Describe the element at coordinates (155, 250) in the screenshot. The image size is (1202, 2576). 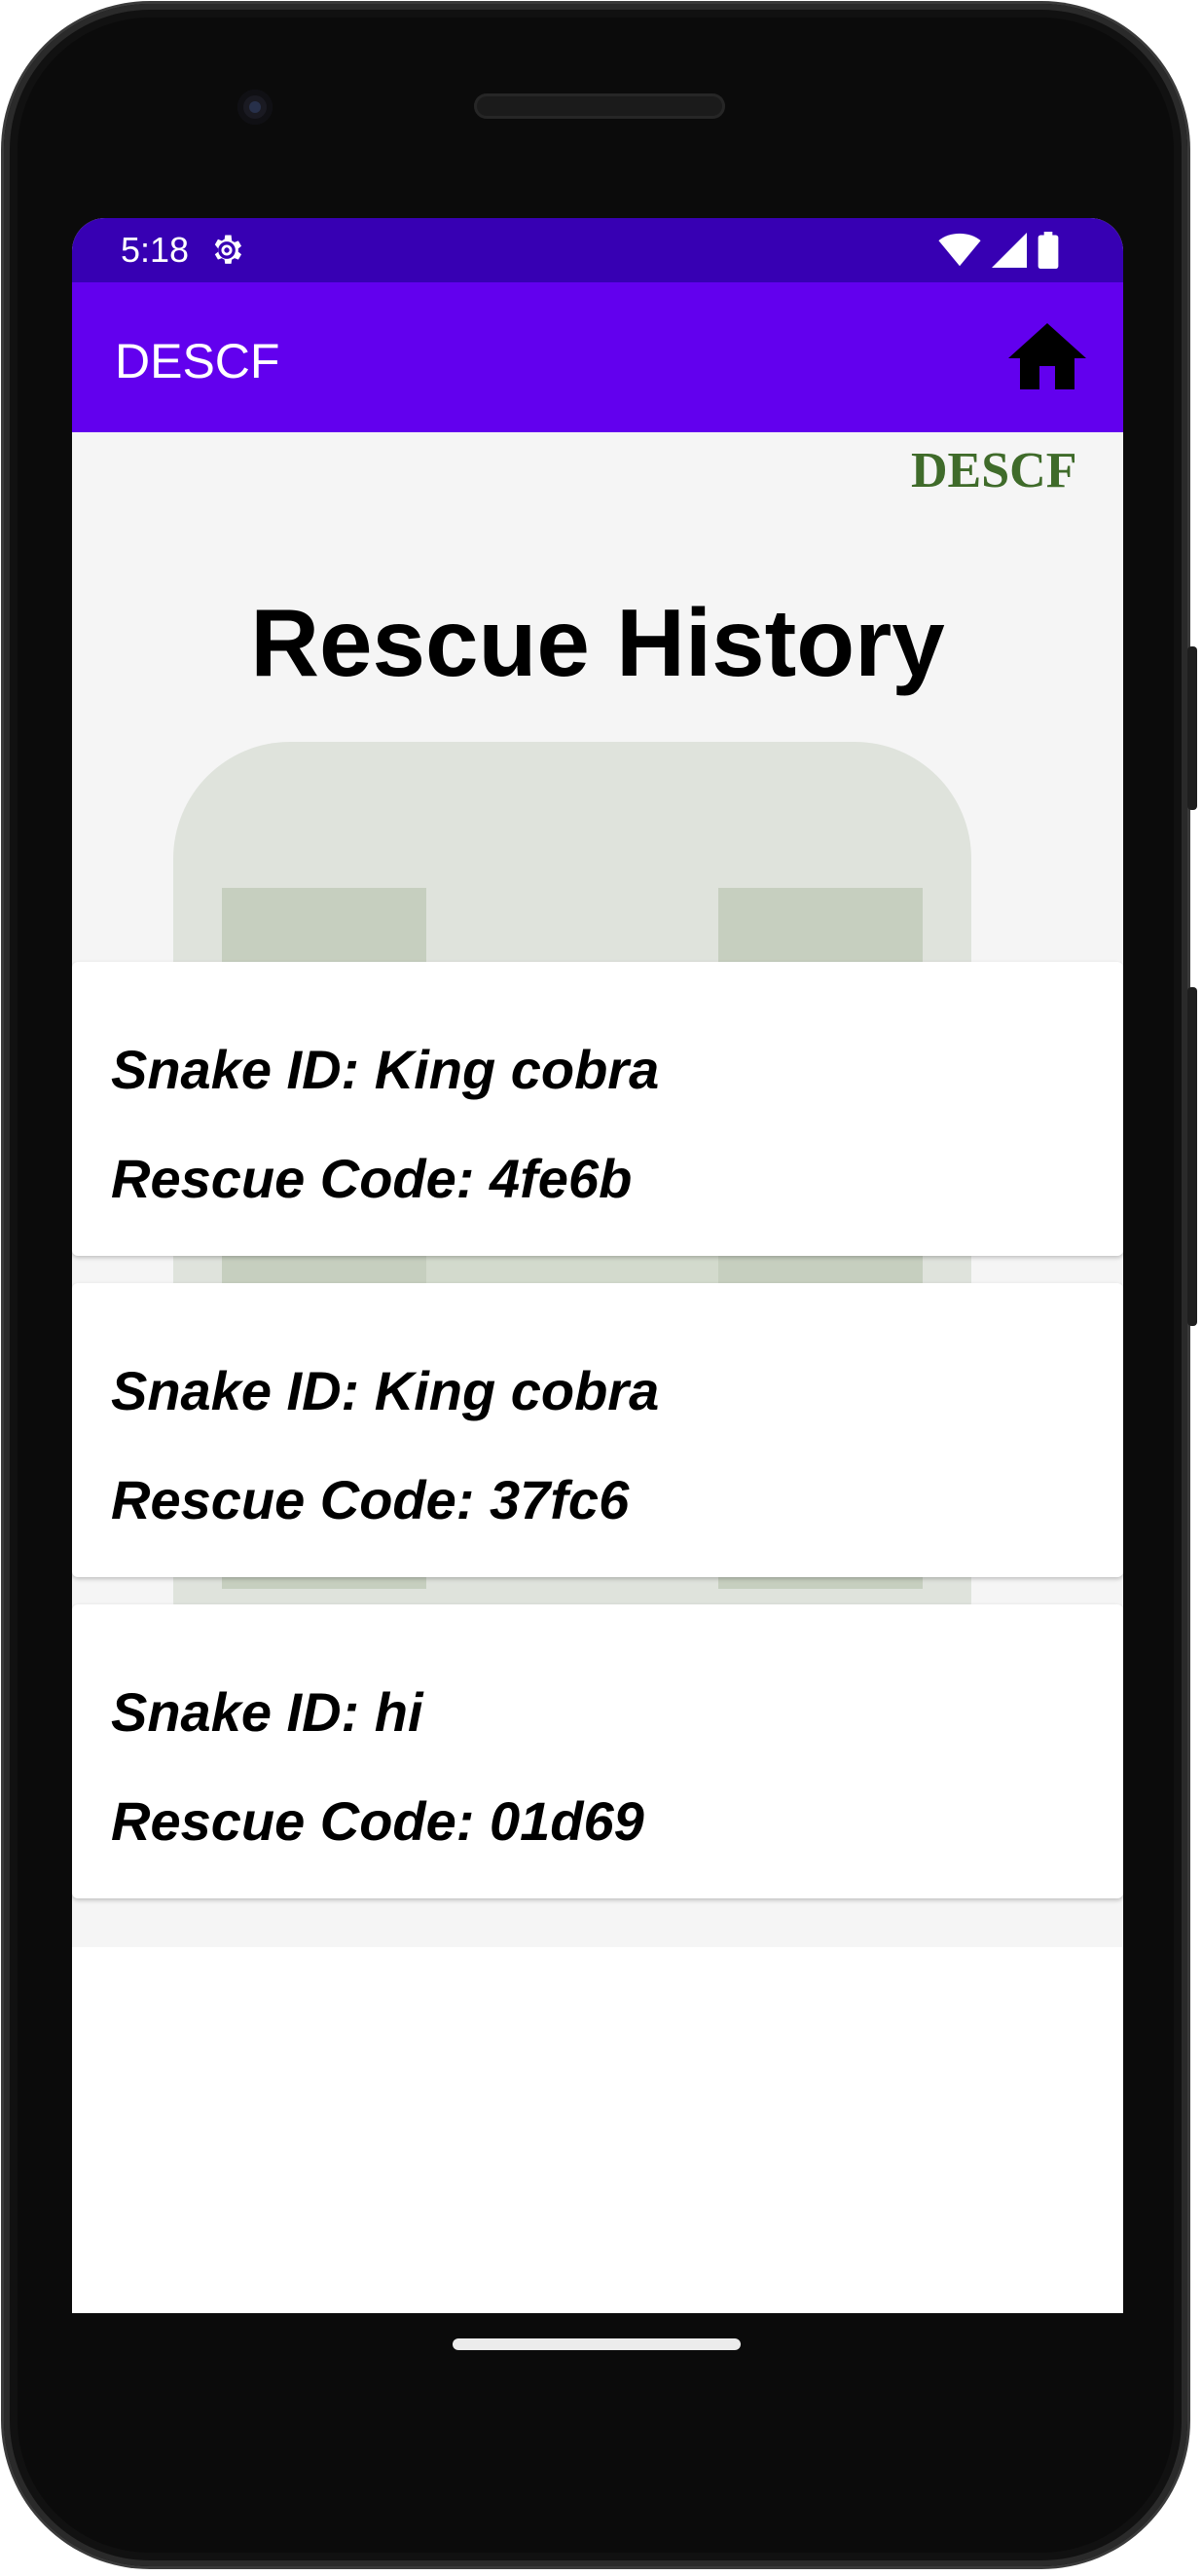
I see `status-time: 5:18` at that location.